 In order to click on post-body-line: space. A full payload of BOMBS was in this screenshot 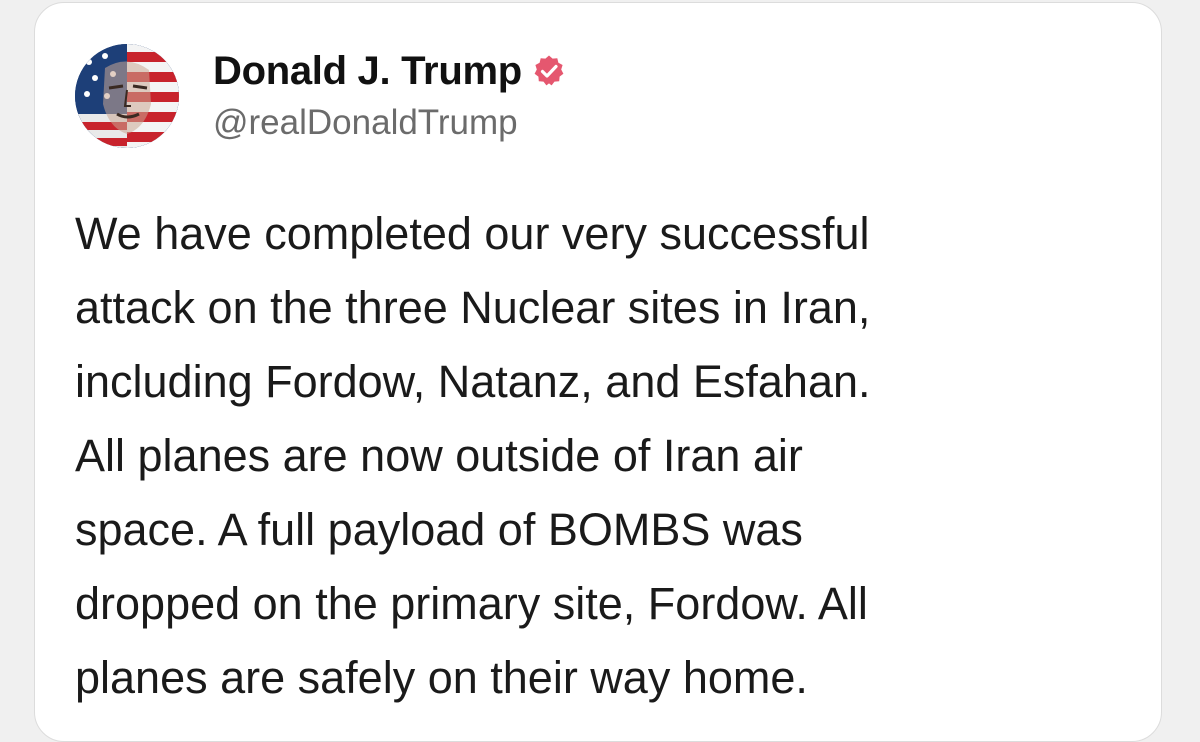, I will do `click(439, 529)`.